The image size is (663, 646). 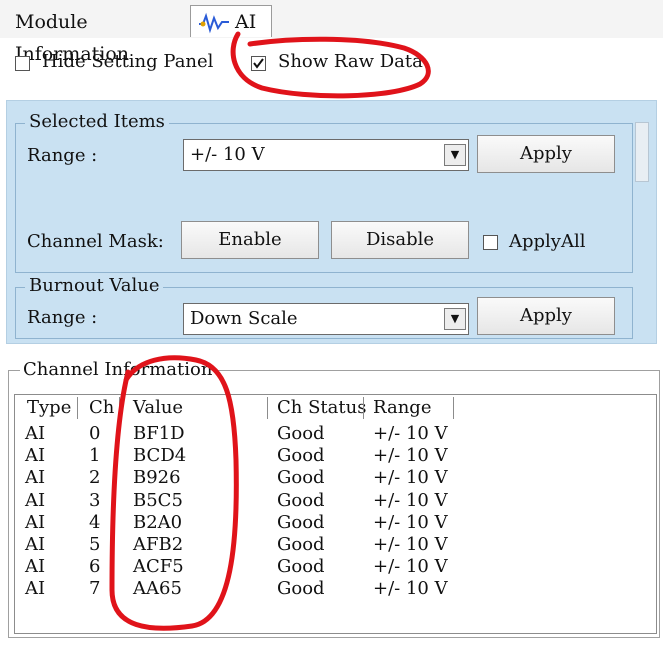 I want to click on table-row: AI 5 AFB2 Good +/- 10 V, so click(x=335, y=545).